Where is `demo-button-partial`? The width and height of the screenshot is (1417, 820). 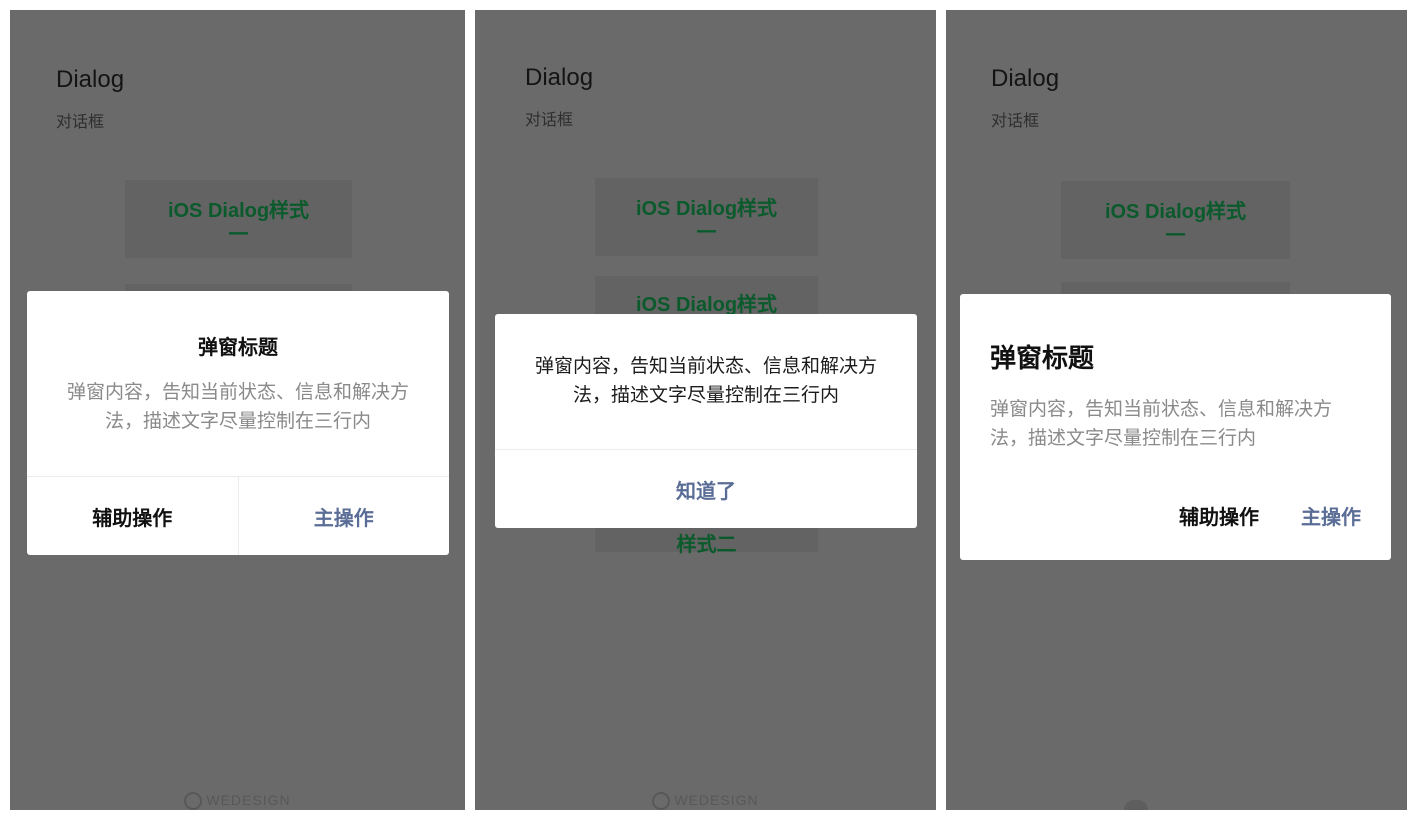 demo-button-partial is located at coordinates (1175, 288).